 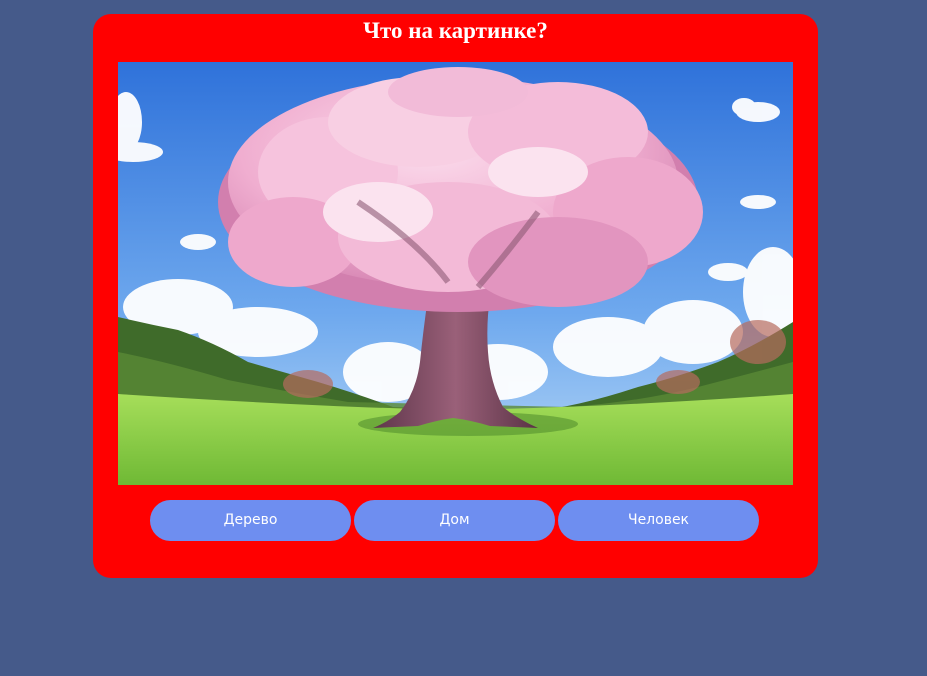 I want to click on answer-button-person: Человек, so click(x=658, y=520).